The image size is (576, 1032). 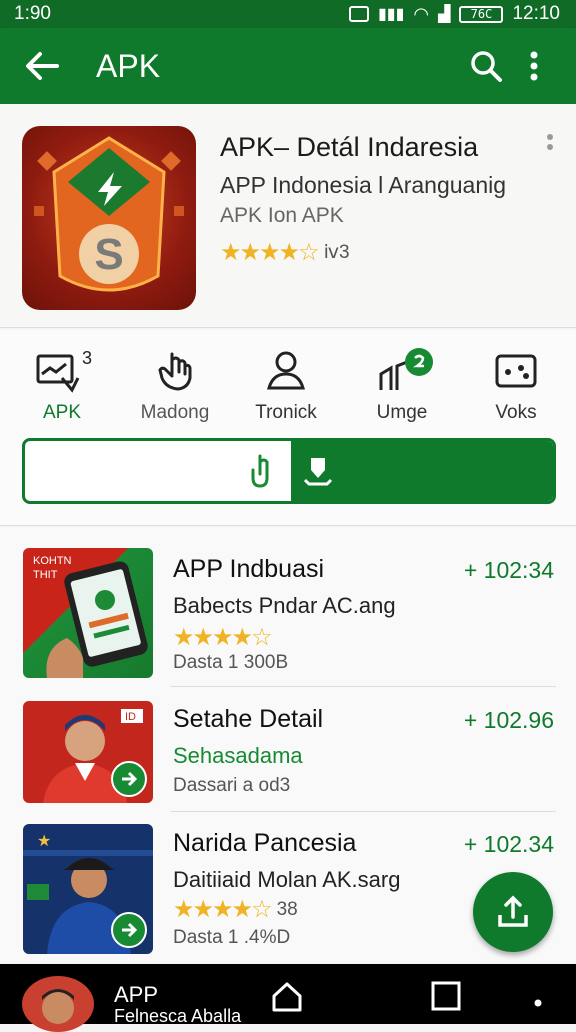 What do you see at coordinates (248, 719) in the screenshot?
I see `app-name: Setahe Detail` at bounding box center [248, 719].